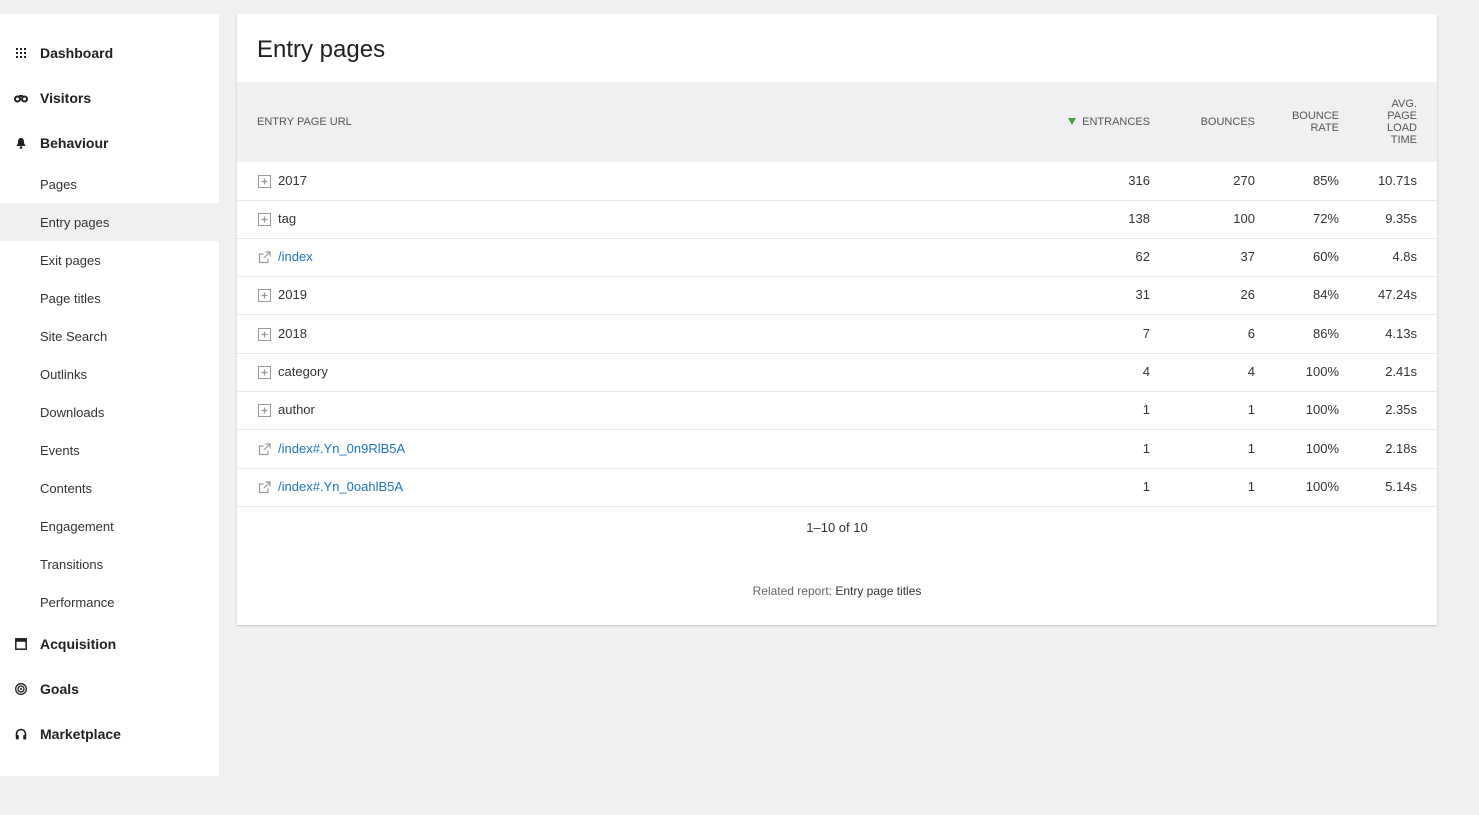 The image size is (1479, 815). What do you see at coordinates (303, 371) in the screenshot?
I see `row-label-text: category` at bounding box center [303, 371].